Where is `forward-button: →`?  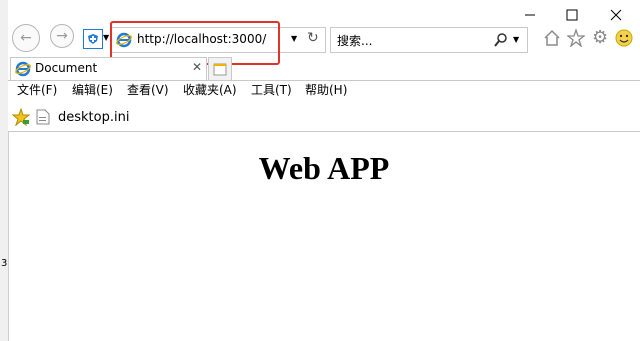
forward-button: → is located at coordinates (62, 36).